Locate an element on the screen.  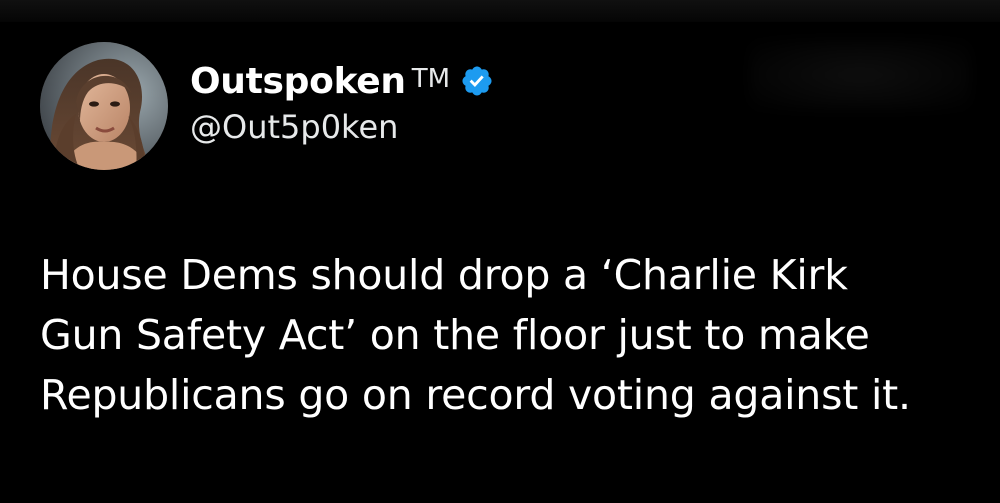
display-name: Outspoken is located at coordinates (298, 81).